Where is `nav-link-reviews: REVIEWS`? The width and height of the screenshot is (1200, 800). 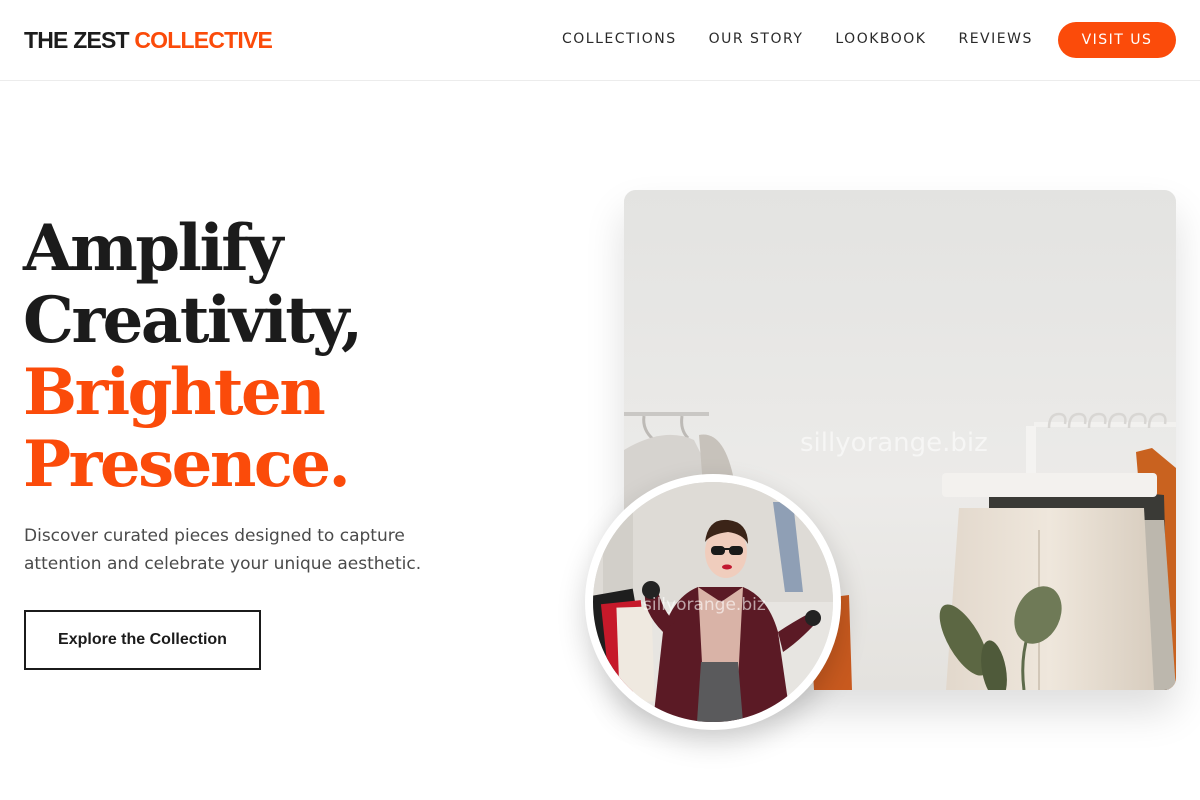 nav-link-reviews: REVIEWS is located at coordinates (995, 39).